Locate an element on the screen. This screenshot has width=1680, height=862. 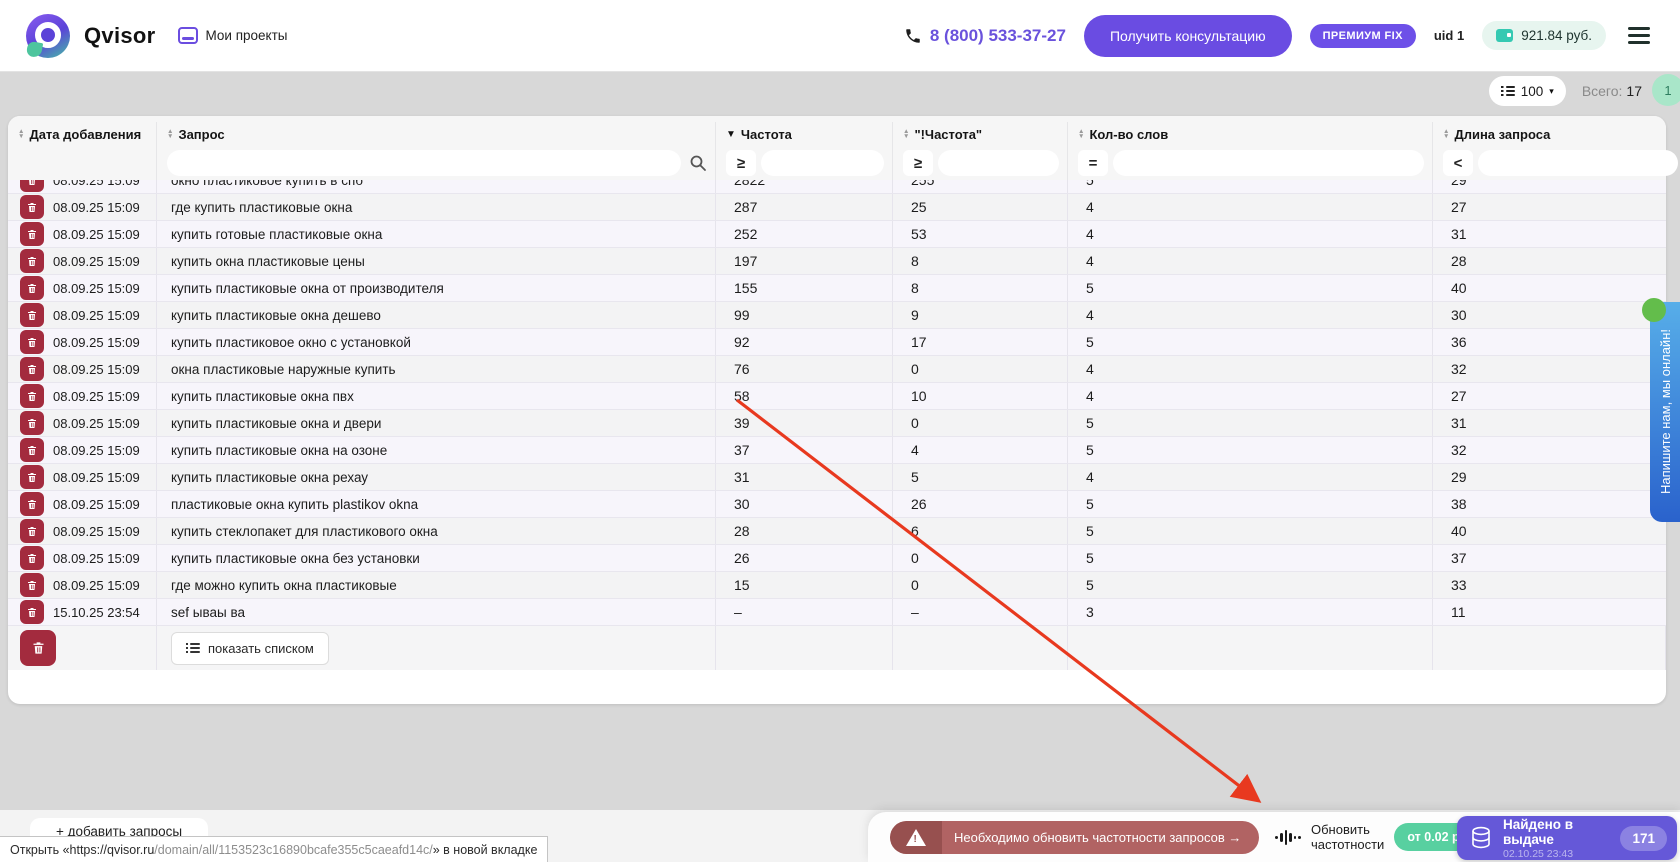
row-query: купить пластиковые окна от производителя is located at coordinates (436, 288).